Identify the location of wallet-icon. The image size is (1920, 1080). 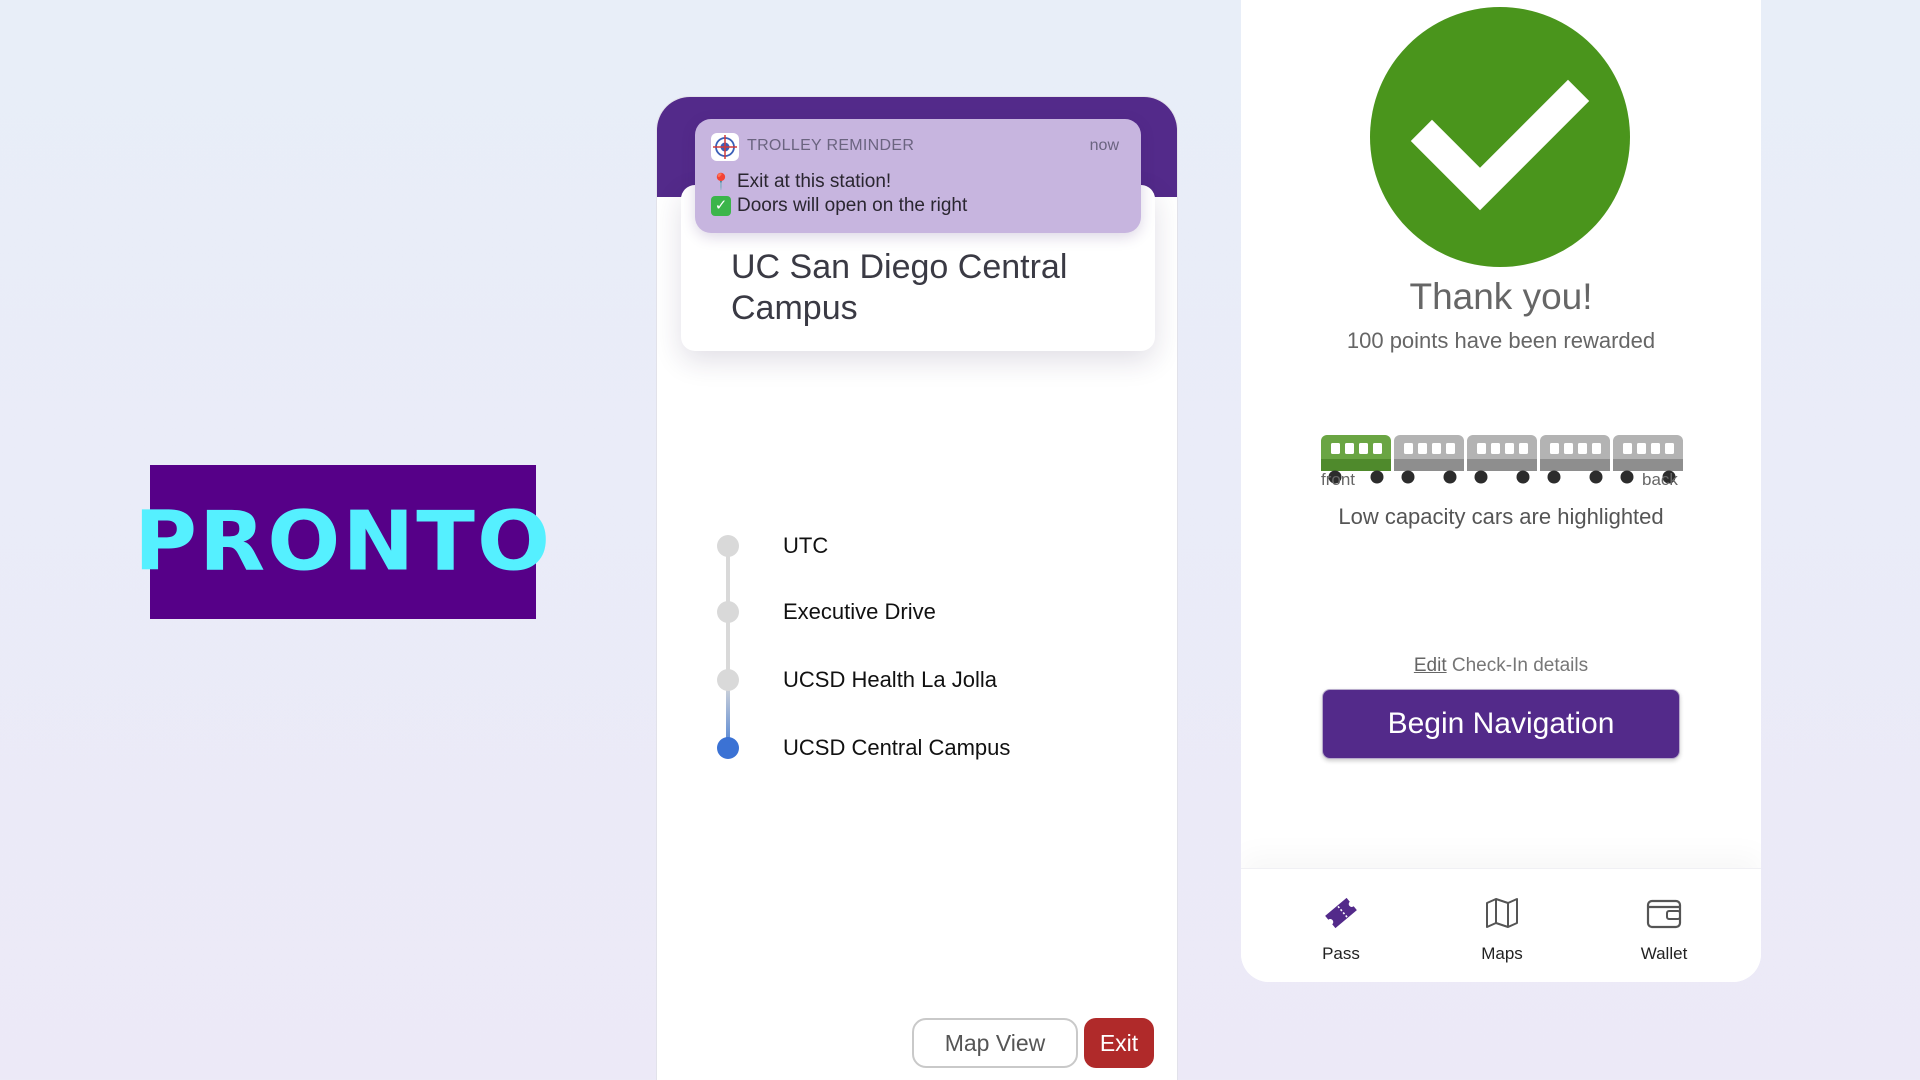
(1664, 915).